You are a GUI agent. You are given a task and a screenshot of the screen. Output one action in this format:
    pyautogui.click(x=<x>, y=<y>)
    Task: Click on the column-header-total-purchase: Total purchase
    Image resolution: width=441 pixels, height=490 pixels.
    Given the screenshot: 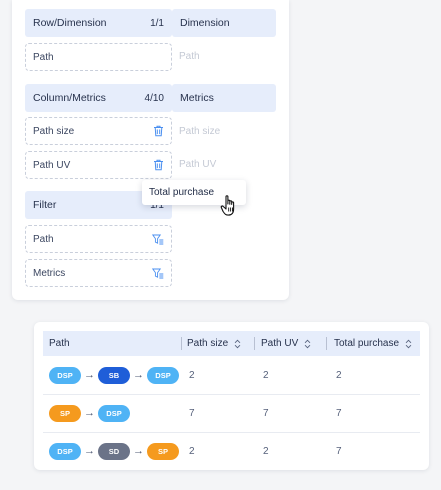 What is the action you would take?
    pyautogui.click(x=373, y=343)
    